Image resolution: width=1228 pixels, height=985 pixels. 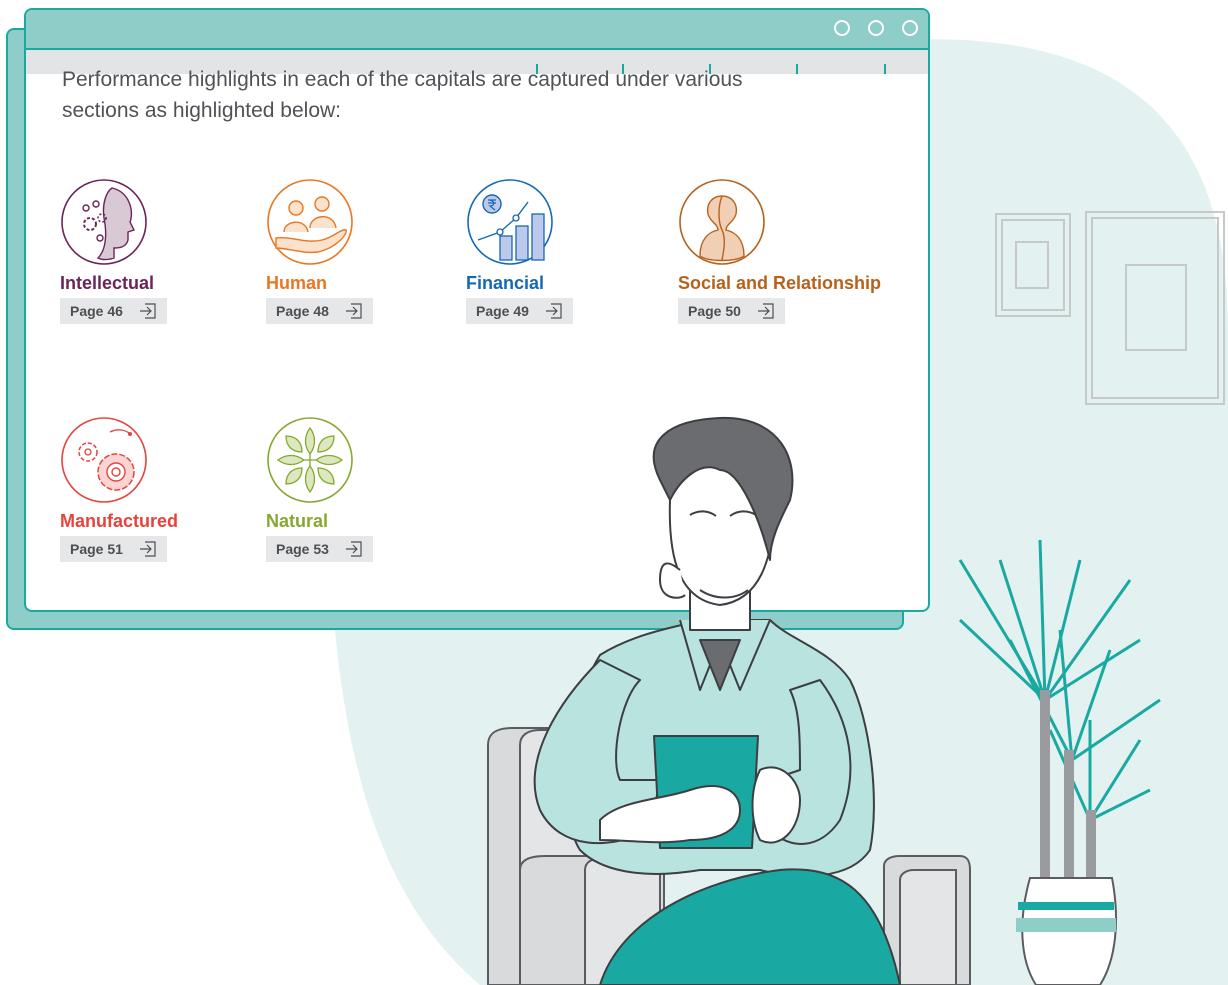 What do you see at coordinates (396, 489) in the screenshot?
I see `capital-natural: Natural Page 53` at bounding box center [396, 489].